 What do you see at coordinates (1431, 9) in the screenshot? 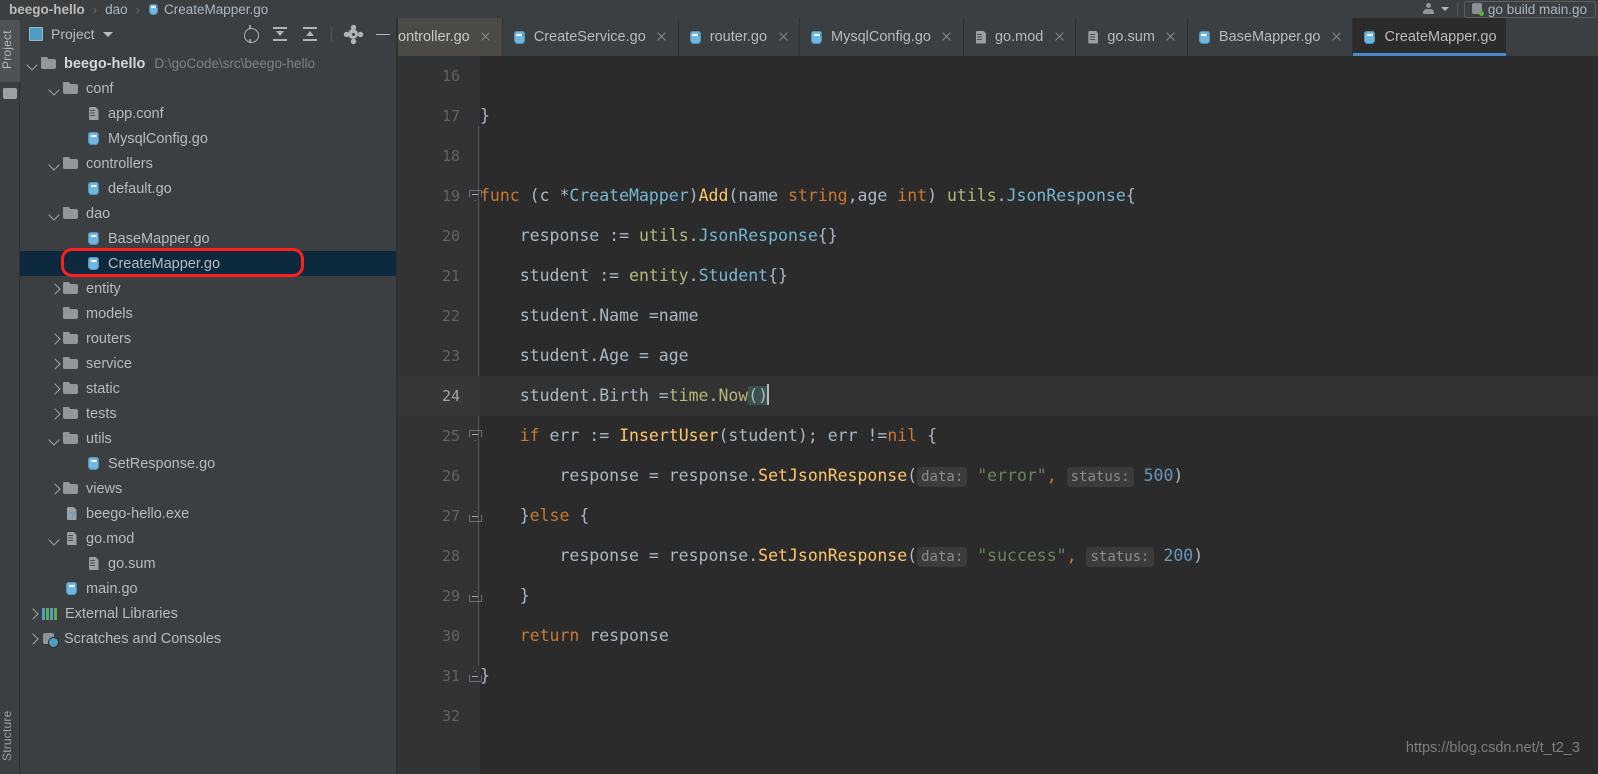
I see `user-icon` at bounding box center [1431, 9].